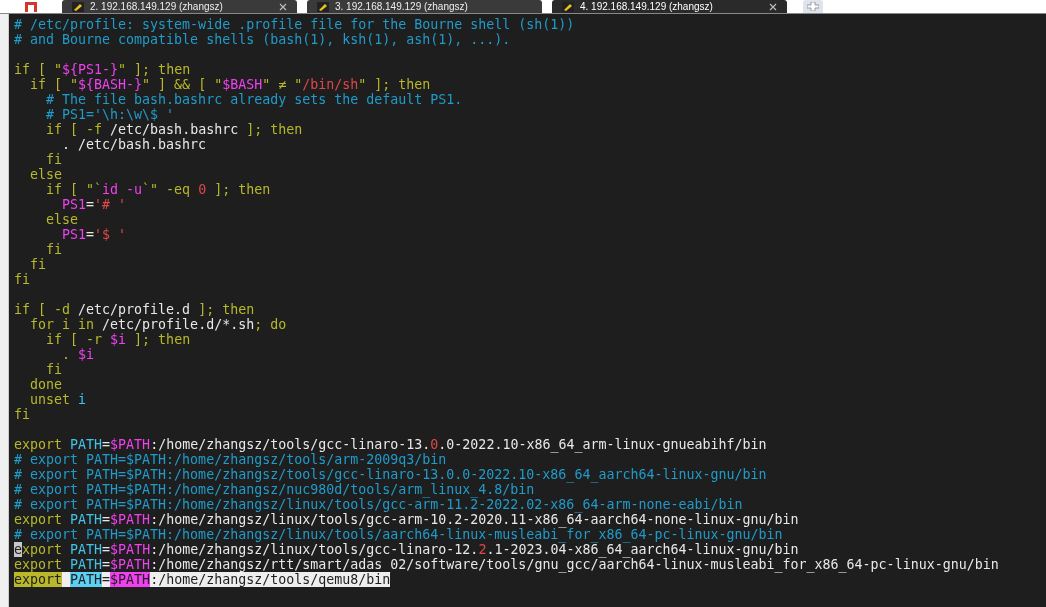  What do you see at coordinates (390, 444) in the screenshot?
I see `code-line: export PATH=$PATH:/home/zhangsz/tools/gcc-linaro-13.0.0-2022.10-x86_64_arm-linux-gnueabihf/bin` at bounding box center [390, 444].